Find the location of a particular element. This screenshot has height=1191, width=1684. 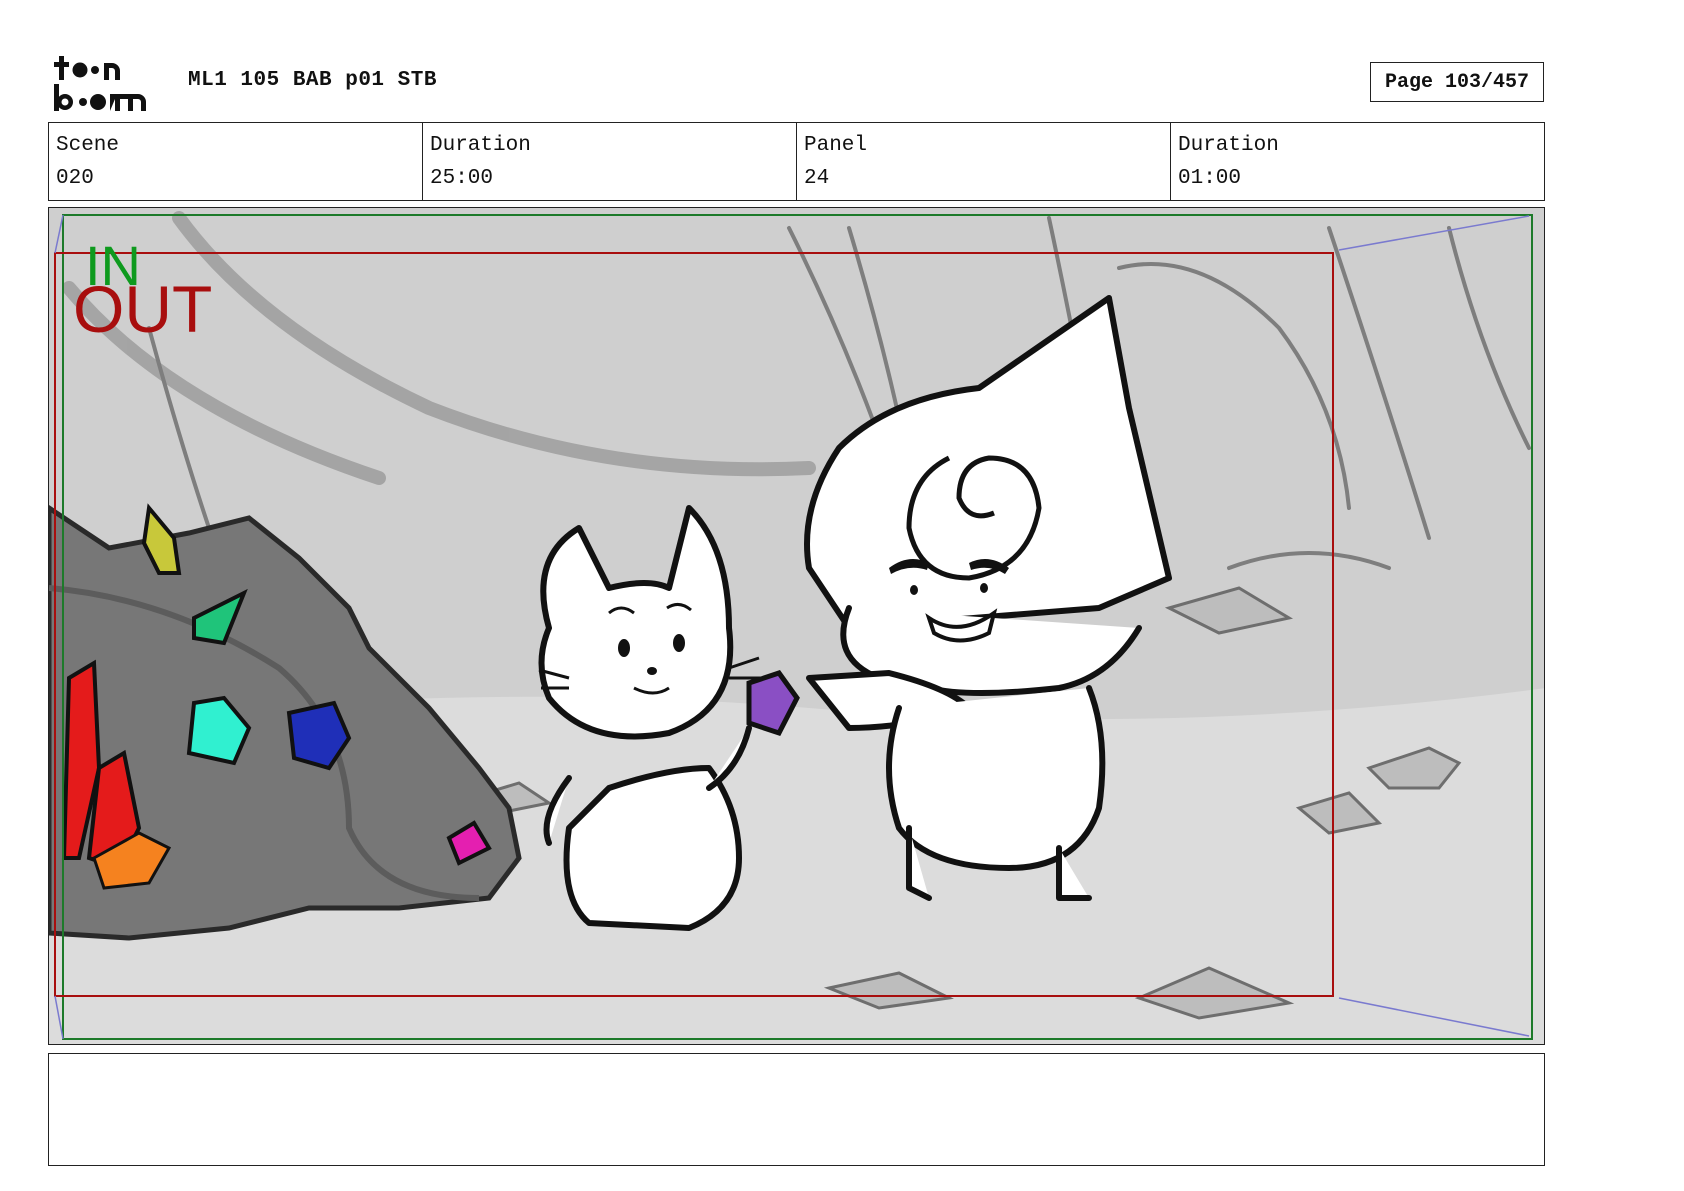

scene-duration-value: 25:00 is located at coordinates (462, 178).